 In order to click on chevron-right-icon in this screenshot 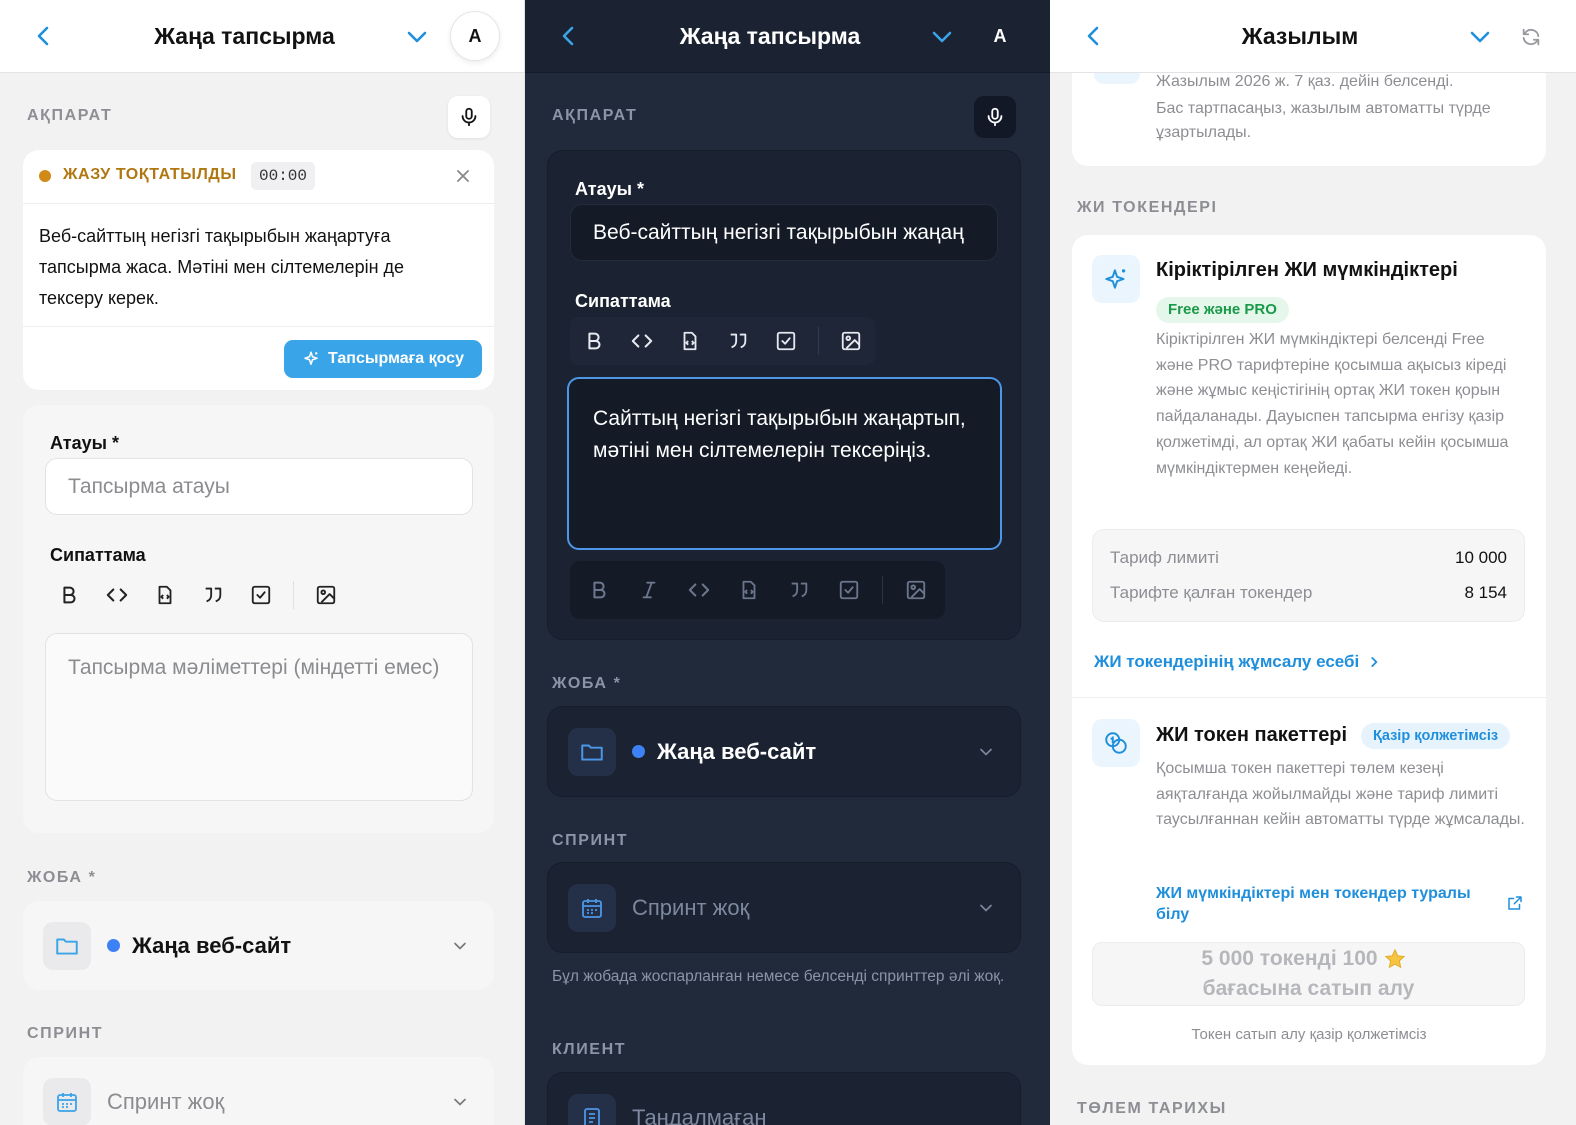, I will do `click(1374, 662)`.